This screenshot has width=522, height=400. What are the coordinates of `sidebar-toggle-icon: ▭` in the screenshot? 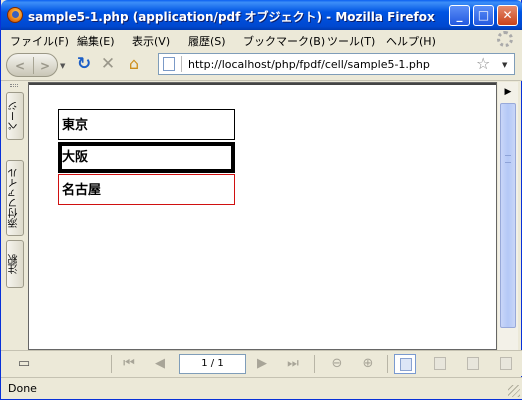 It's located at (24, 364).